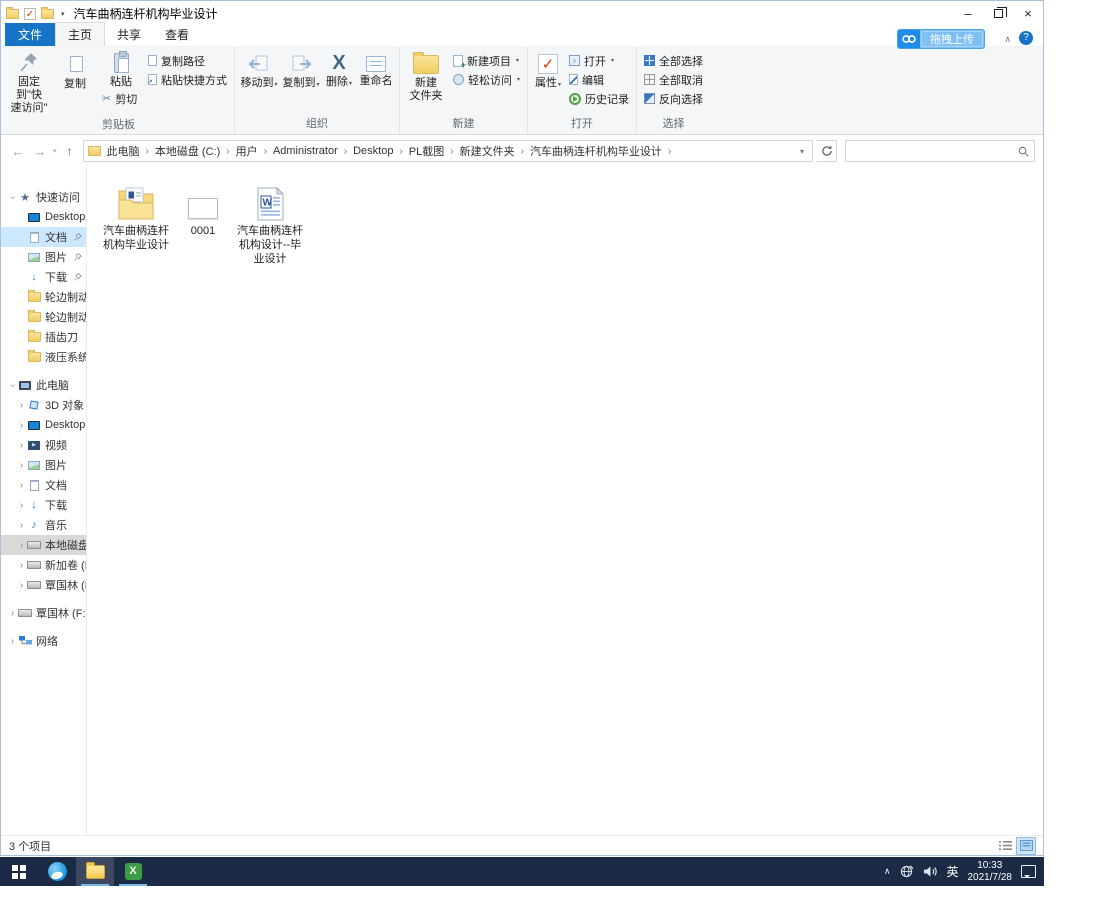 This screenshot has height=897, width=1110. I want to click on sidebar-item-documents: › 文档, so click(43, 485).